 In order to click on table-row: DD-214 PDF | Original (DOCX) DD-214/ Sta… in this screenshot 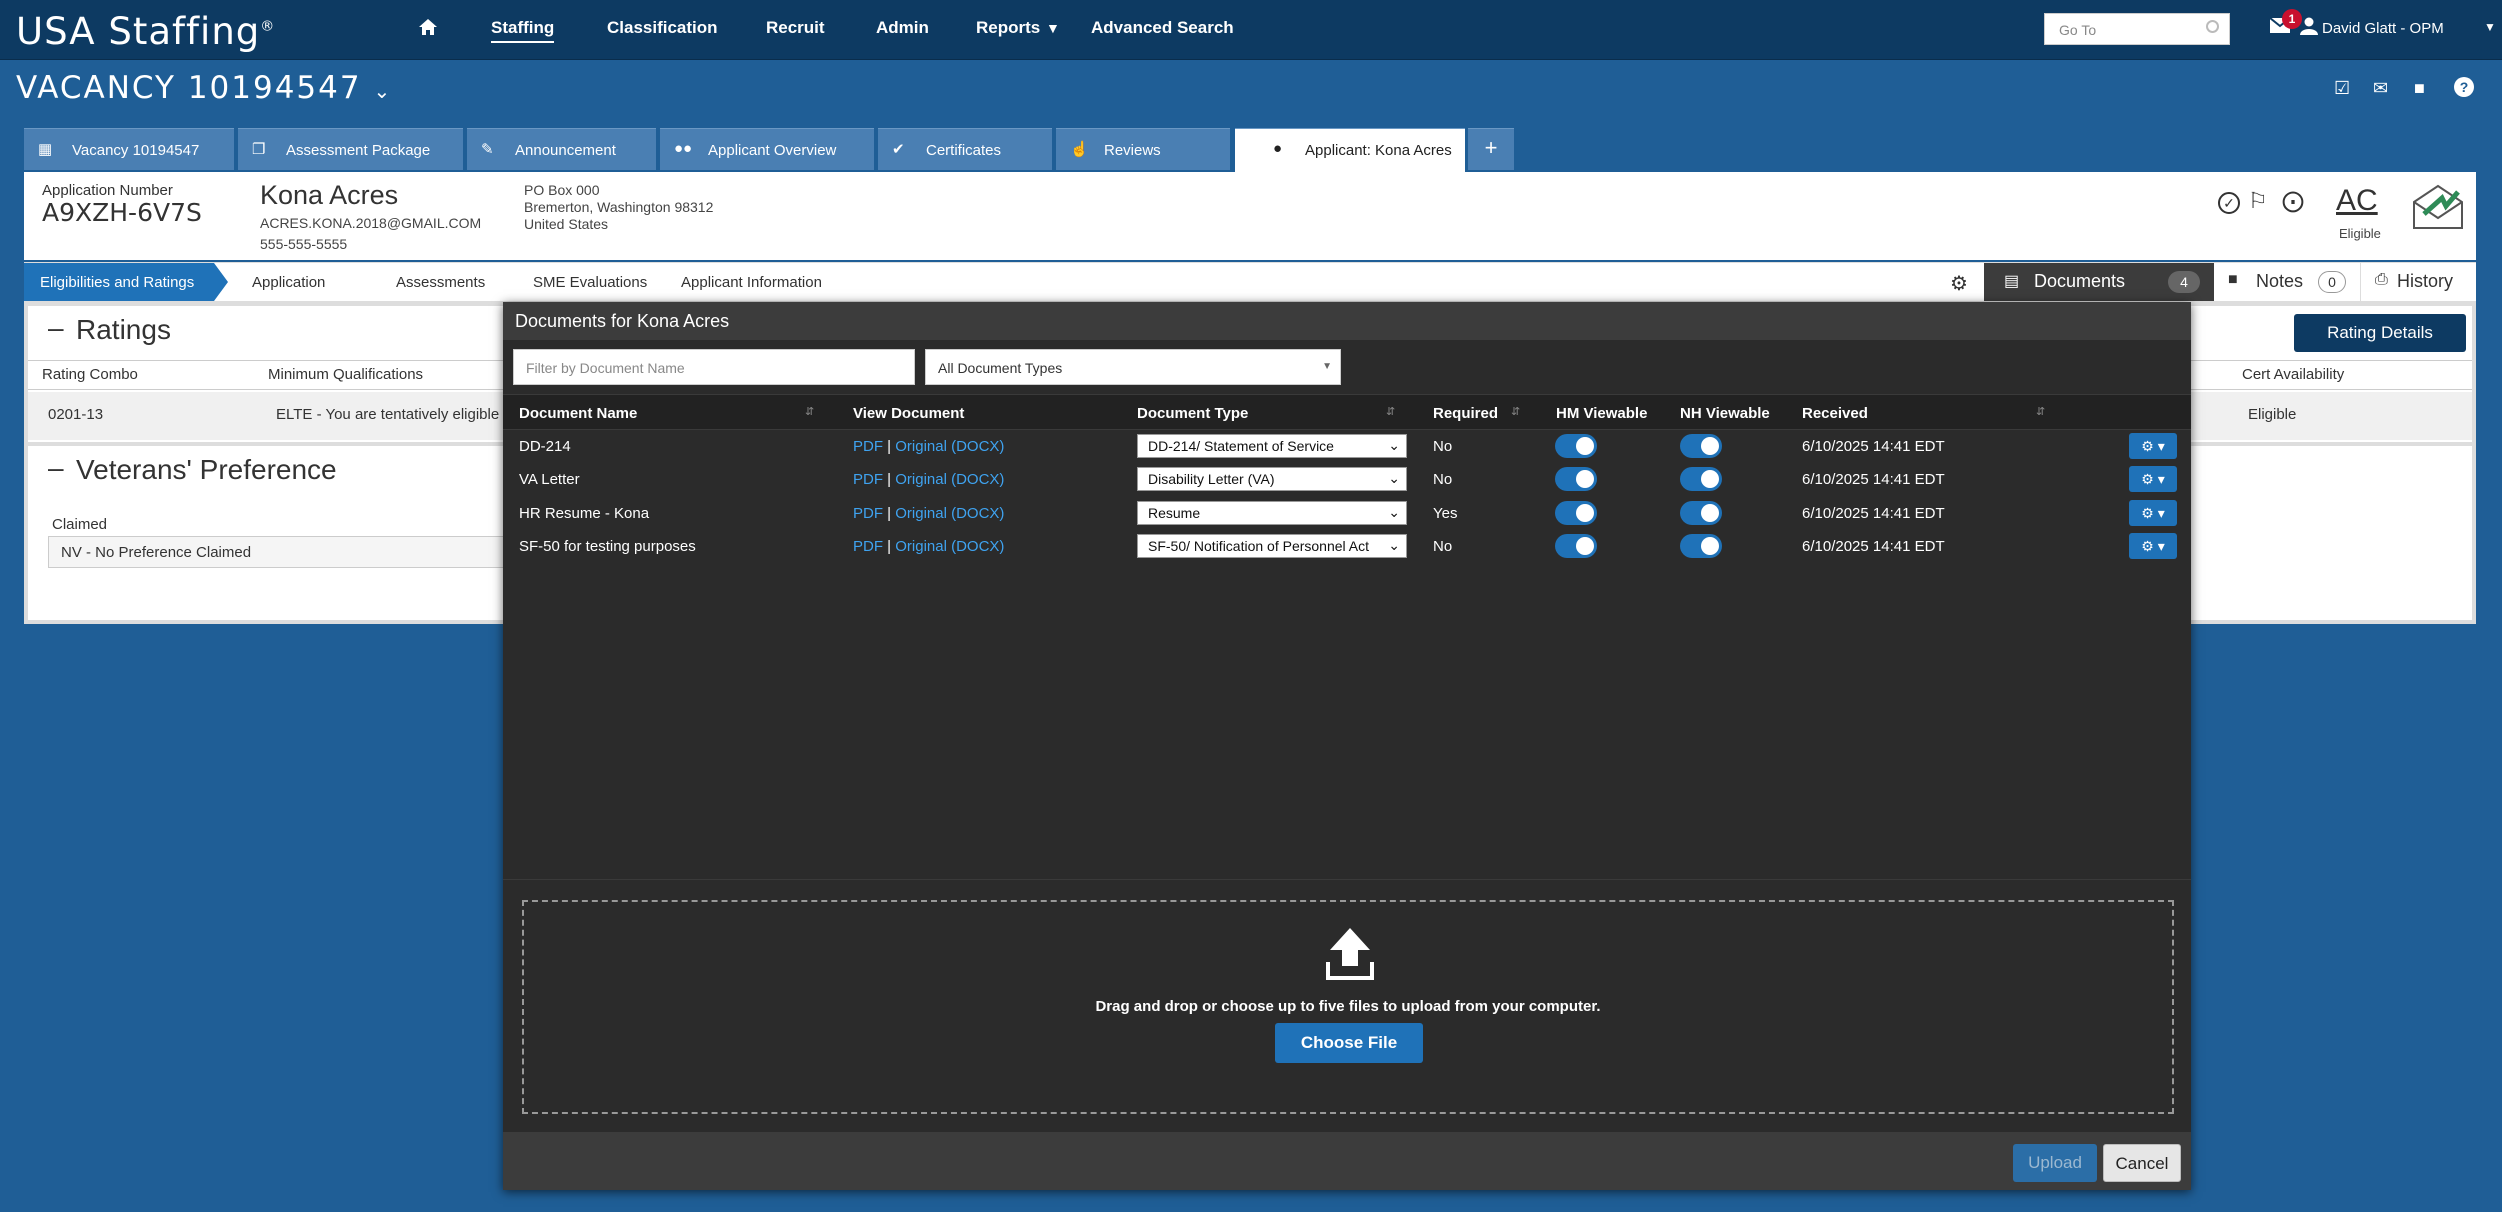, I will do `click(1347, 446)`.